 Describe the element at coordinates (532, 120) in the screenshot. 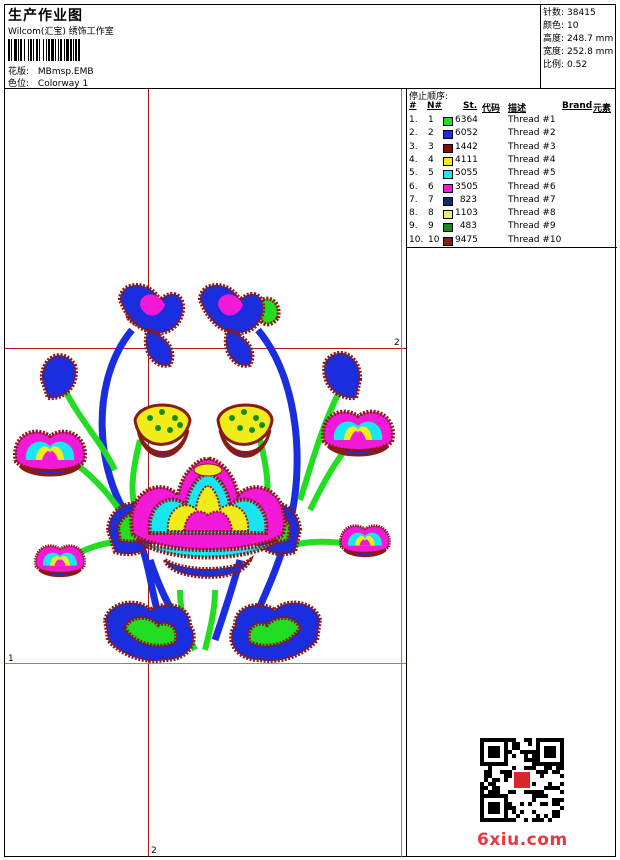

I see `row-description: Thread #1` at that location.